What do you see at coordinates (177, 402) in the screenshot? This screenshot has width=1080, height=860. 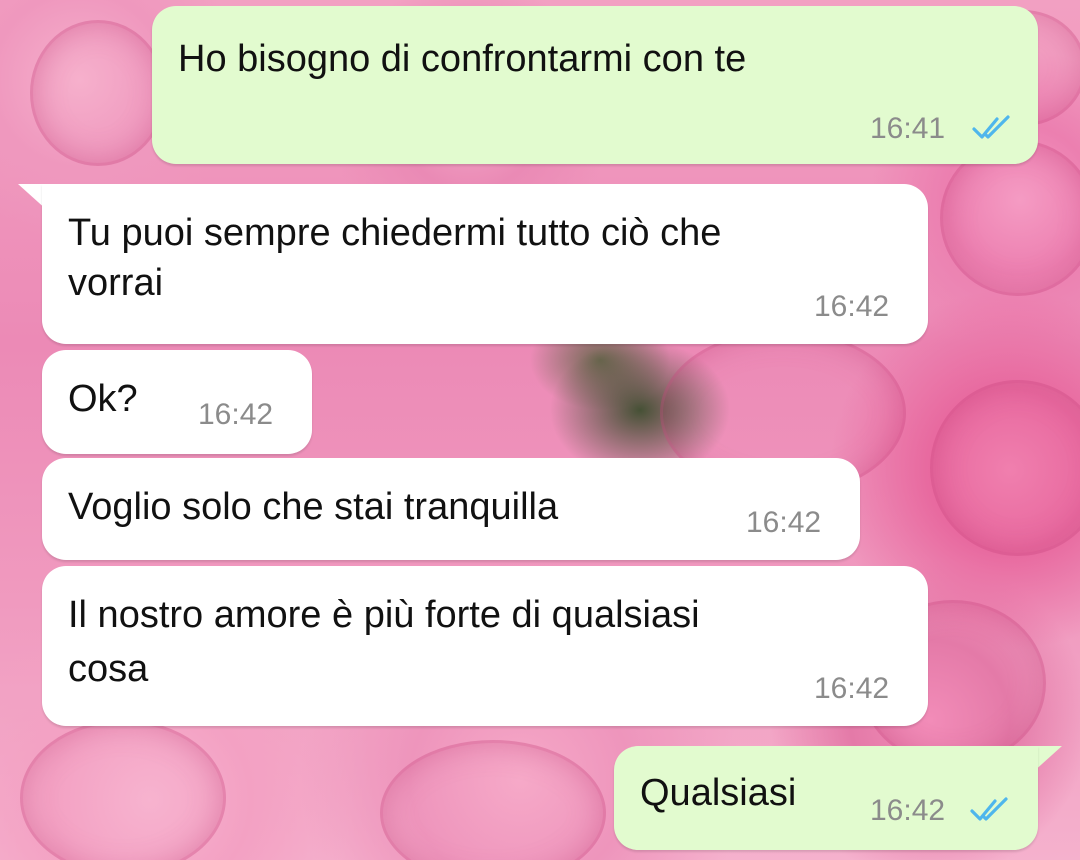 I see `message-bubble-incoming: Ok? 16:42` at bounding box center [177, 402].